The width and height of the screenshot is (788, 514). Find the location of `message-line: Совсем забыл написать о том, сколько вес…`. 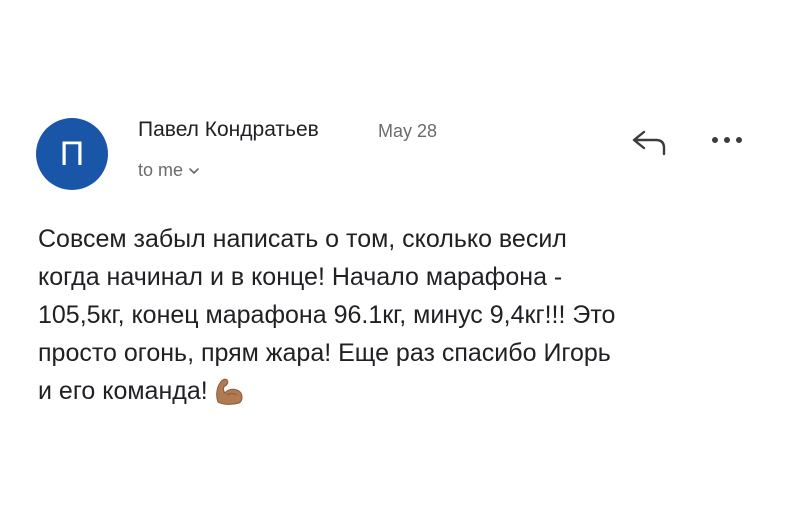

message-line: Совсем забыл написать о том, сколько вес… is located at coordinates (302, 239).